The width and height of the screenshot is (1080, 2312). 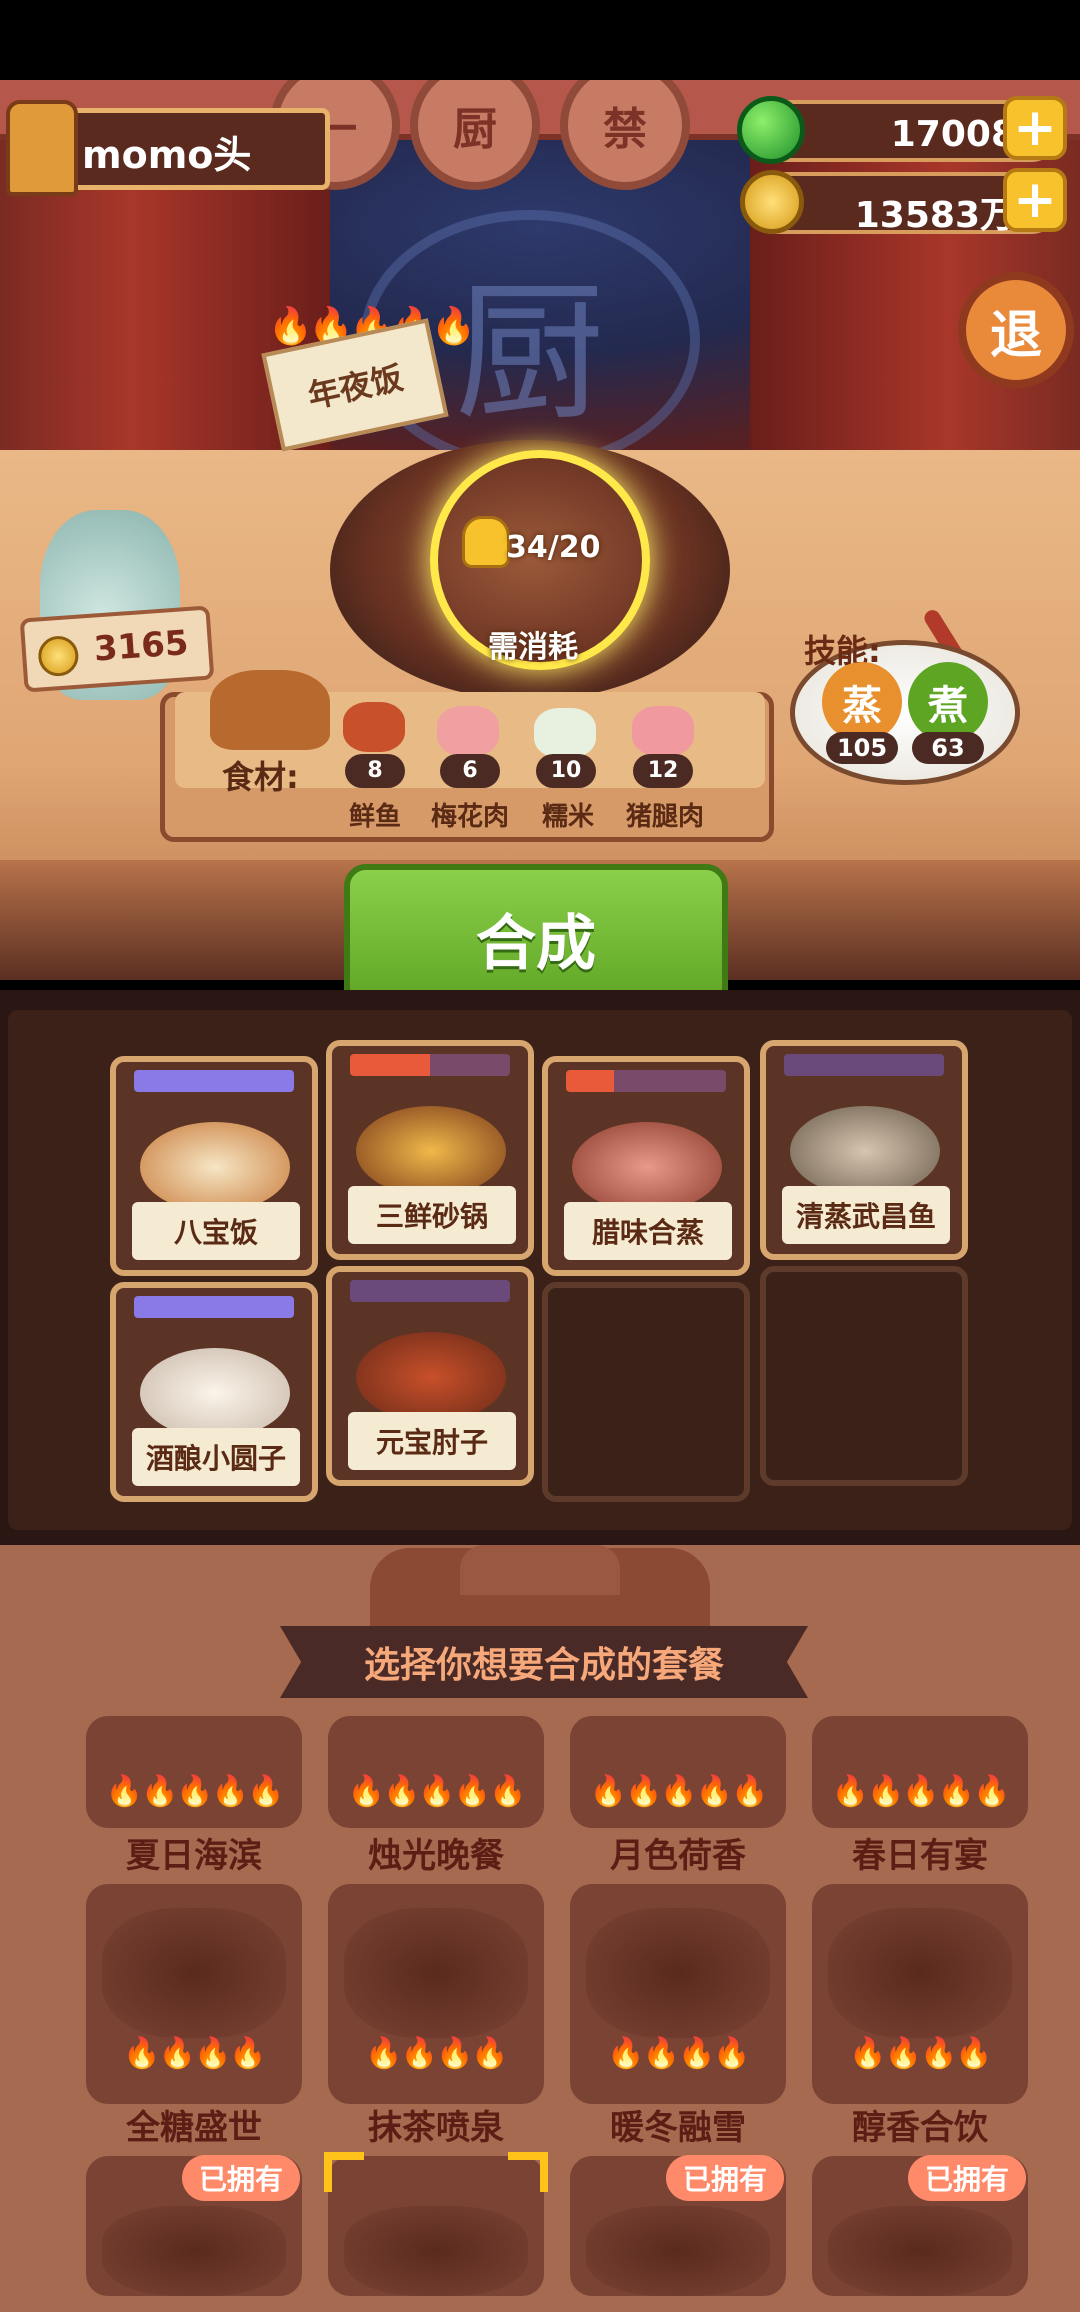 I want to click on coin-tag: 3165, so click(x=117, y=649).